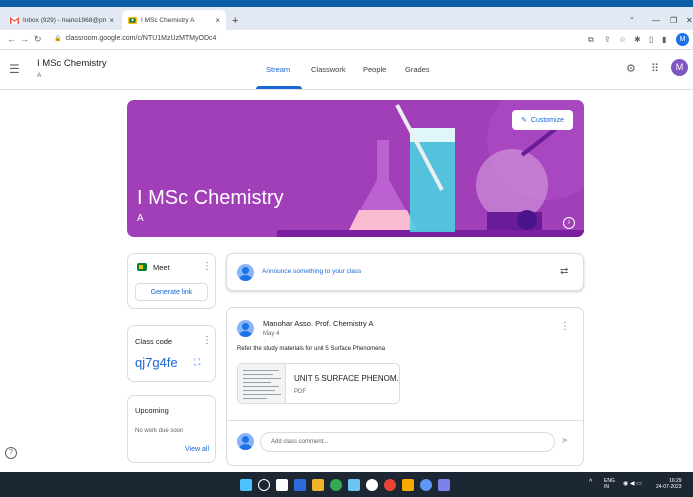 This screenshot has height=497, width=693. What do you see at coordinates (547, 120) in the screenshot?
I see `customize-label: Customize` at bounding box center [547, 120].